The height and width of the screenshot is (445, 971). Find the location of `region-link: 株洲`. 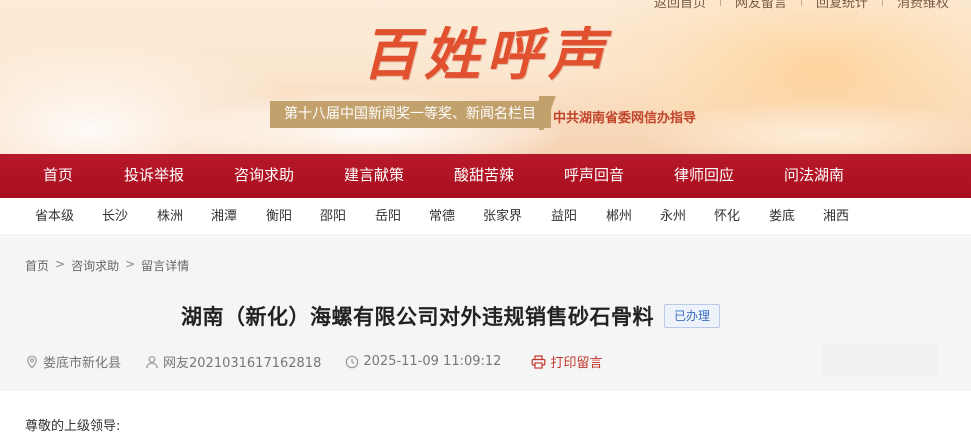

region-link: 株洲 is located at coordinates (170, 217).